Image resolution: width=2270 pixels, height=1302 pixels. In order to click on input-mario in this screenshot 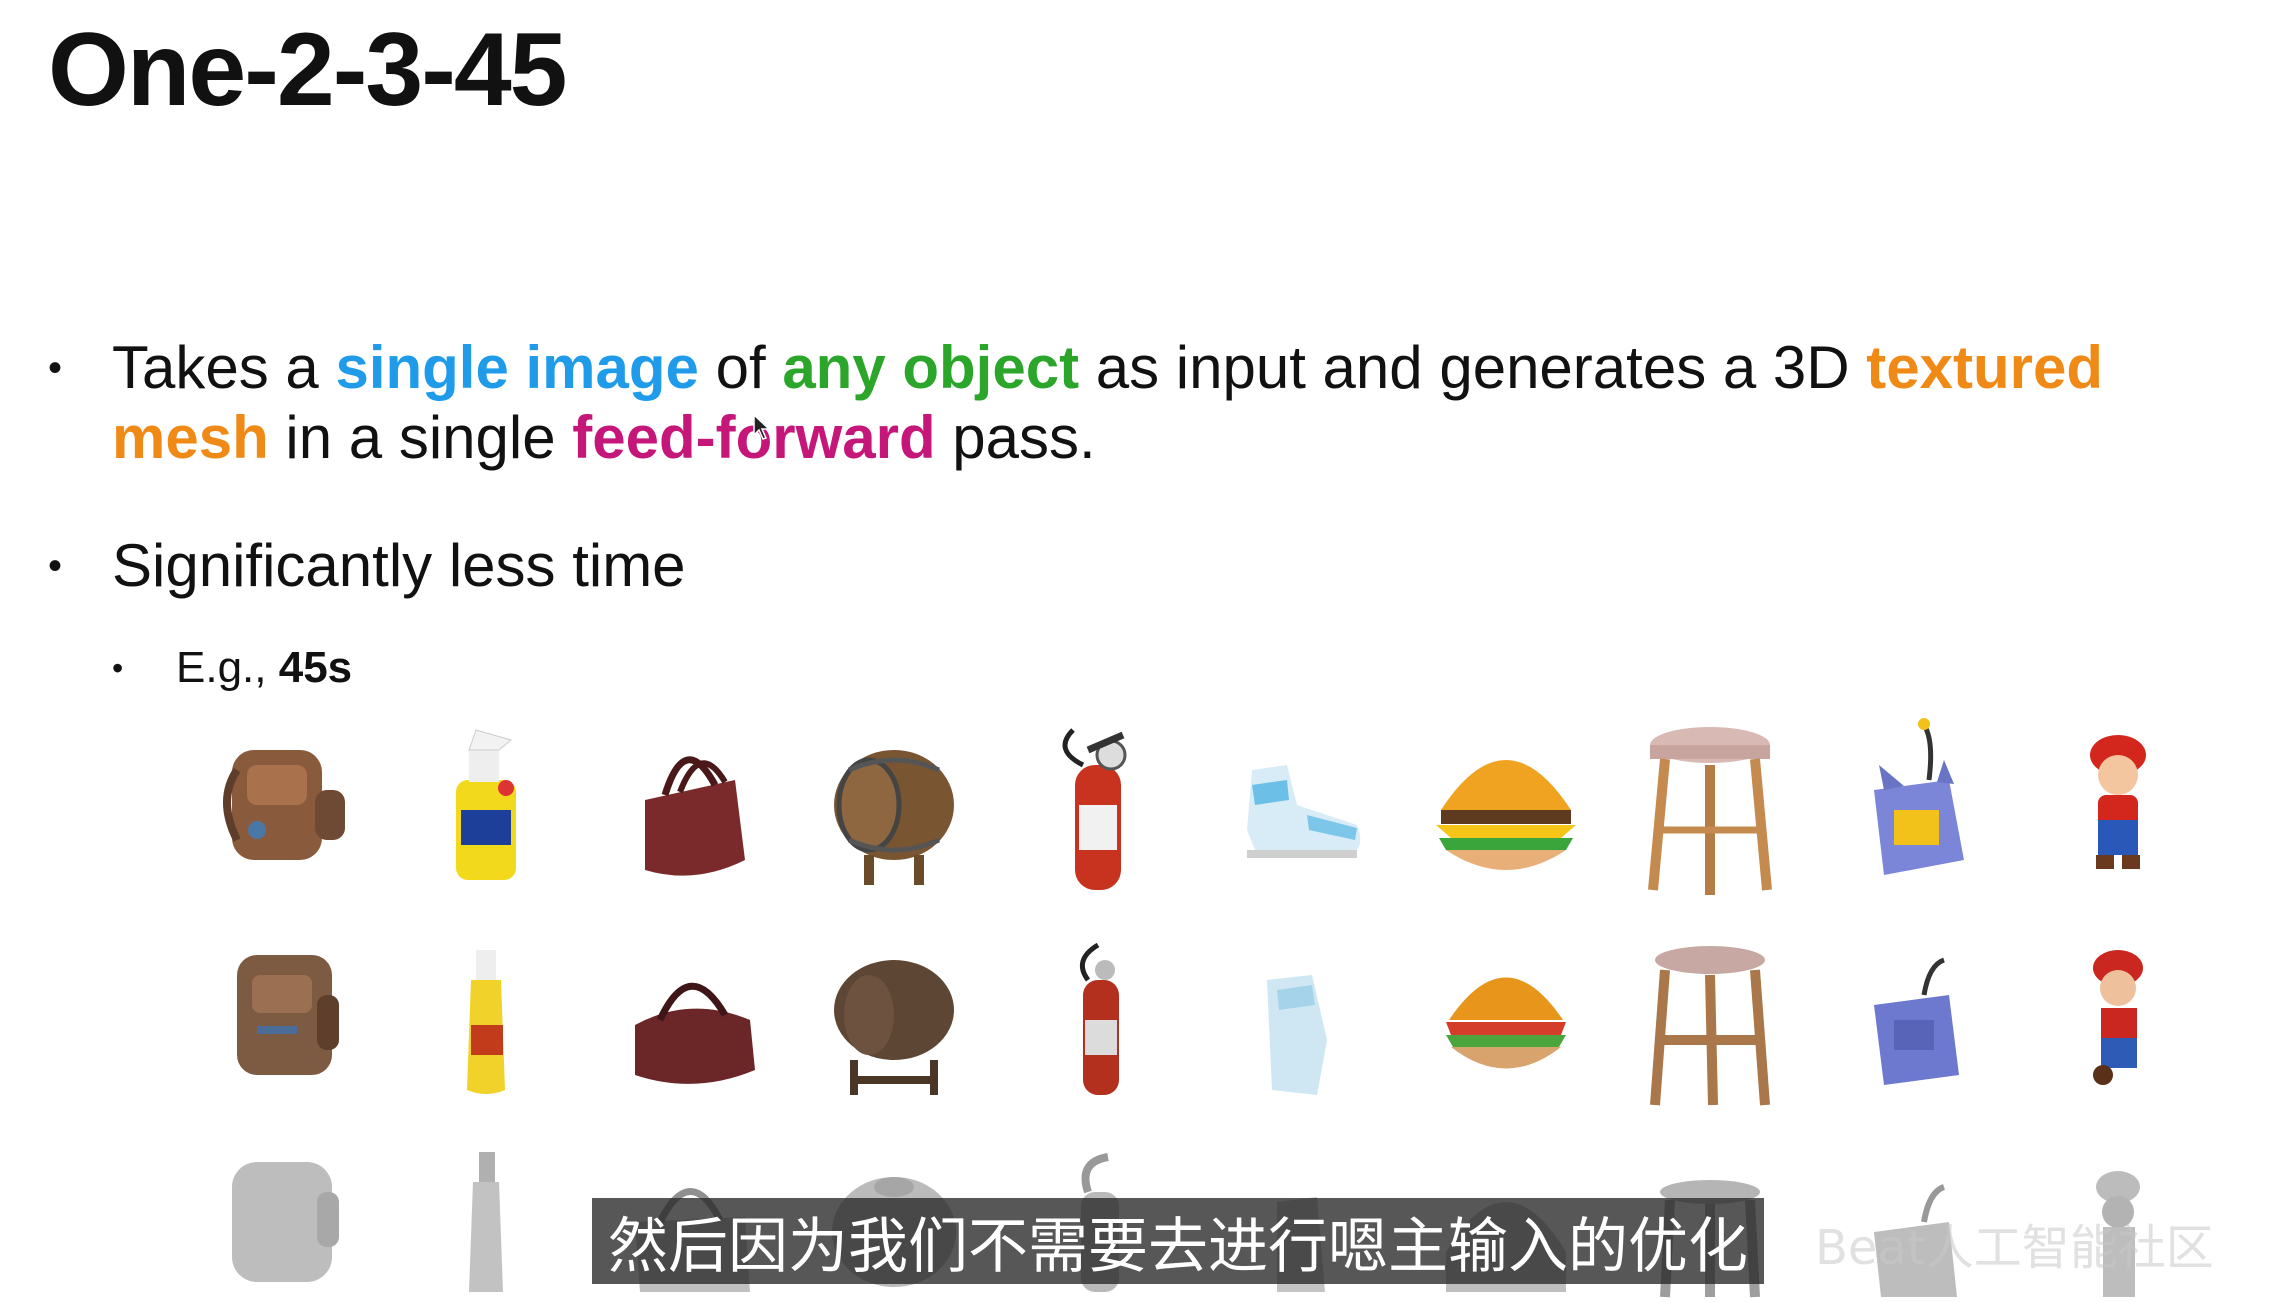, I will do `click(2118, 805)`.